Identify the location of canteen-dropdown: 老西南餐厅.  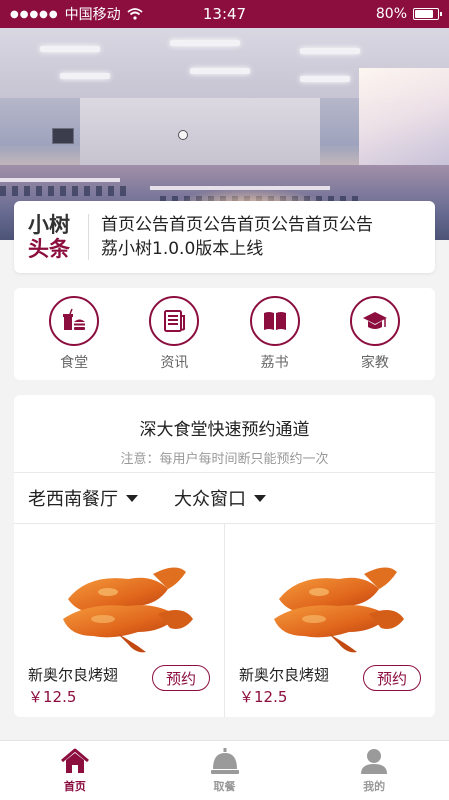
(83, 498).